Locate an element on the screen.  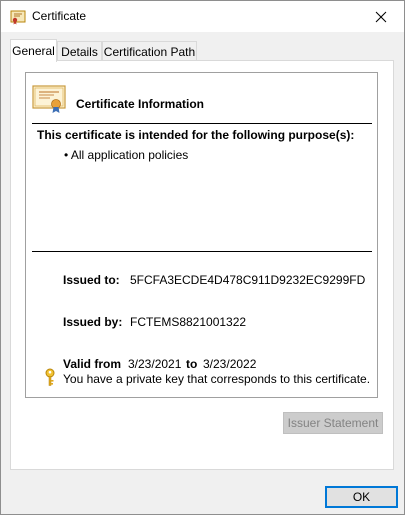
issued-by-value: FCTEMS8821001322 is located at coordinates (188, 322).